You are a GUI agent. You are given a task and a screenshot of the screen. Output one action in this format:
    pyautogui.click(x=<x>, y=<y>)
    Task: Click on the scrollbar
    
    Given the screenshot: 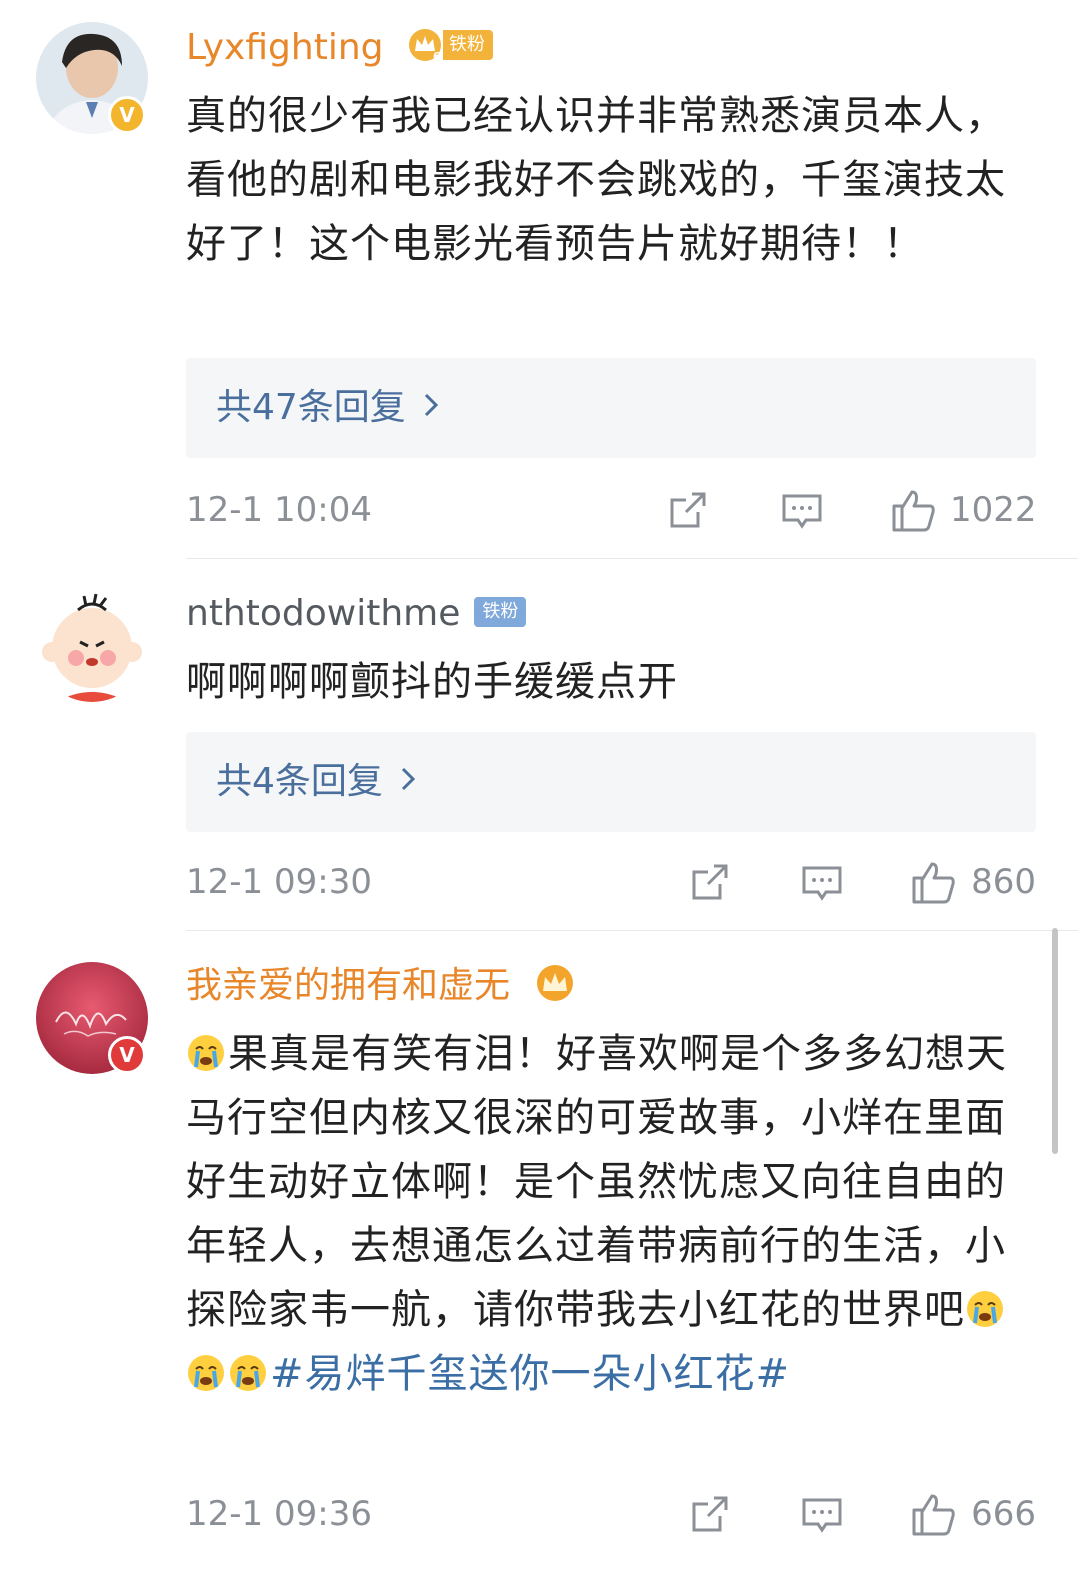 What is the action you would take?
    pyautogui.click(x=1055, y=1041)
    